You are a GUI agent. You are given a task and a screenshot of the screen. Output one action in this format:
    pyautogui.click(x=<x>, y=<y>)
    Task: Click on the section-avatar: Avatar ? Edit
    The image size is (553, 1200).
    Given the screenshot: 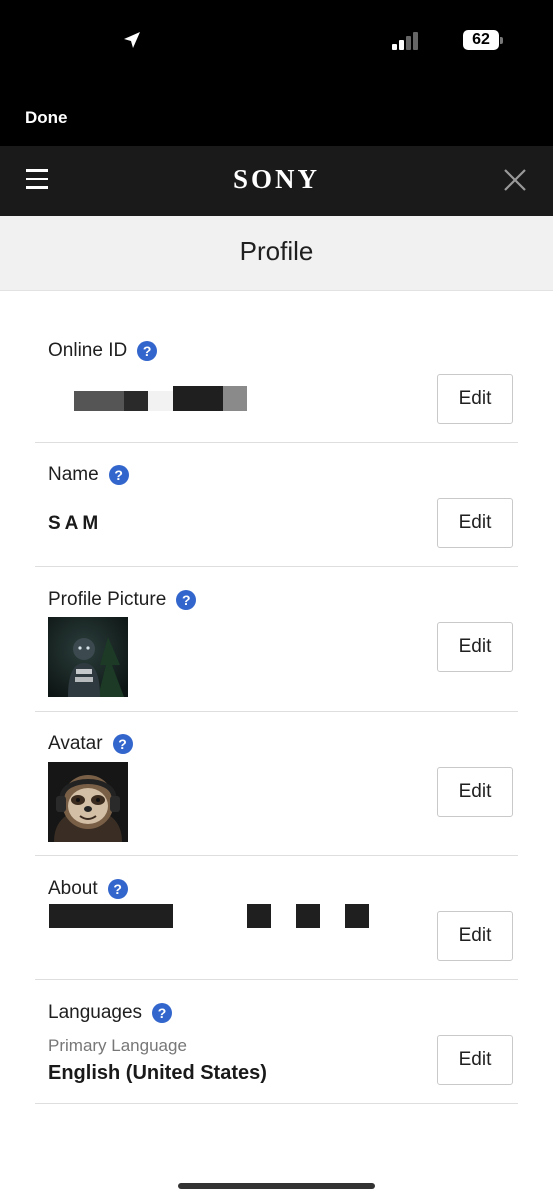 What is the action you would take?
    pyautogui.click(x=276, y=784)
    